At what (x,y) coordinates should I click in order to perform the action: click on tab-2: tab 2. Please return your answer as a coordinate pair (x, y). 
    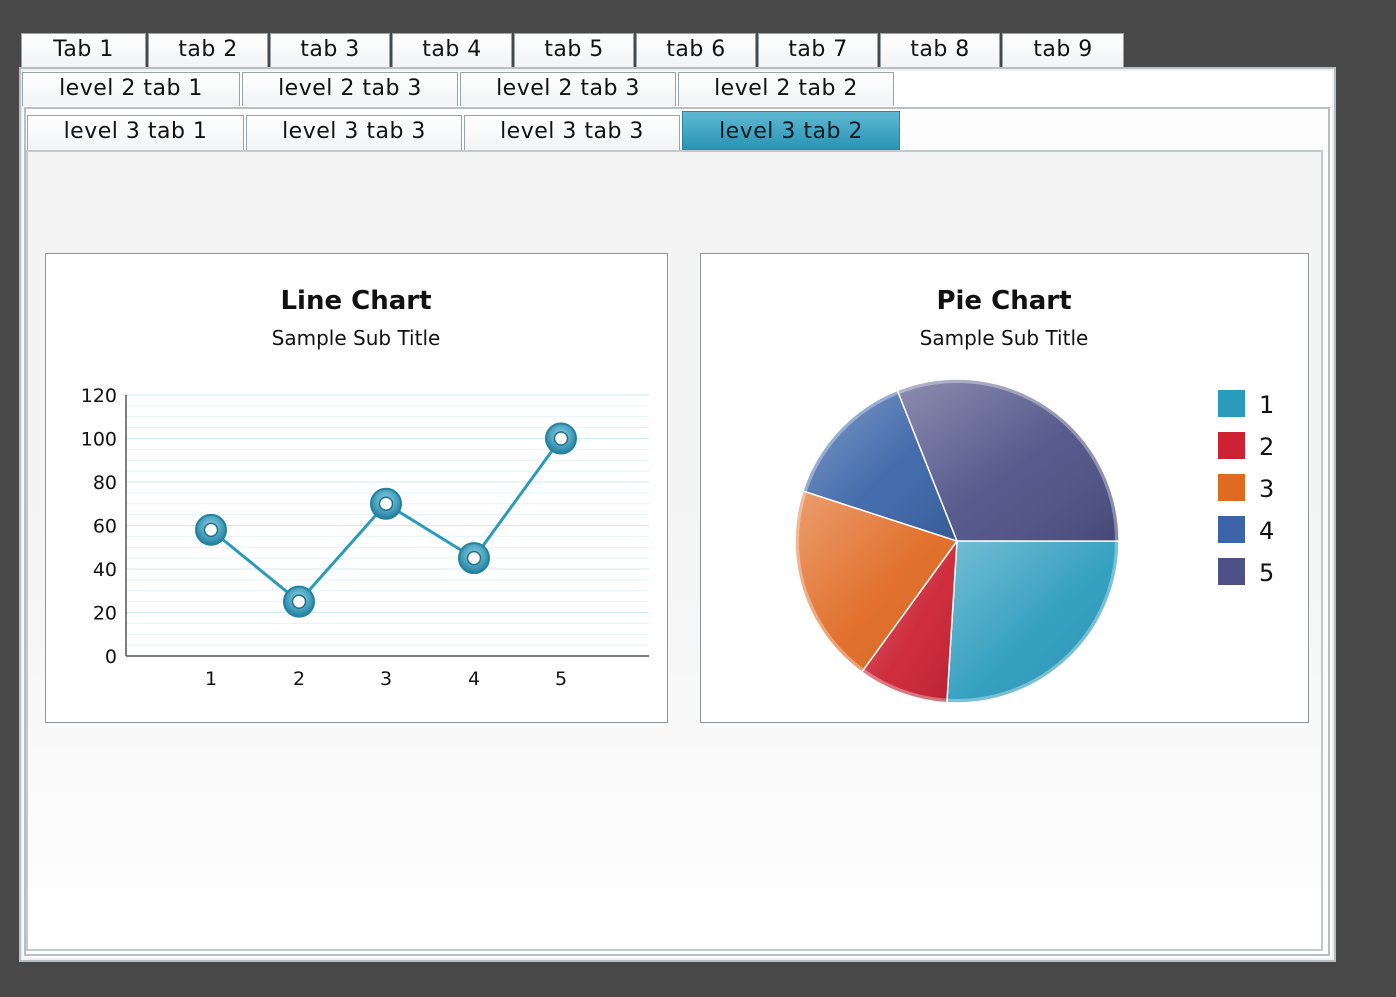
    Looking at the image, I should click on (208, 50).